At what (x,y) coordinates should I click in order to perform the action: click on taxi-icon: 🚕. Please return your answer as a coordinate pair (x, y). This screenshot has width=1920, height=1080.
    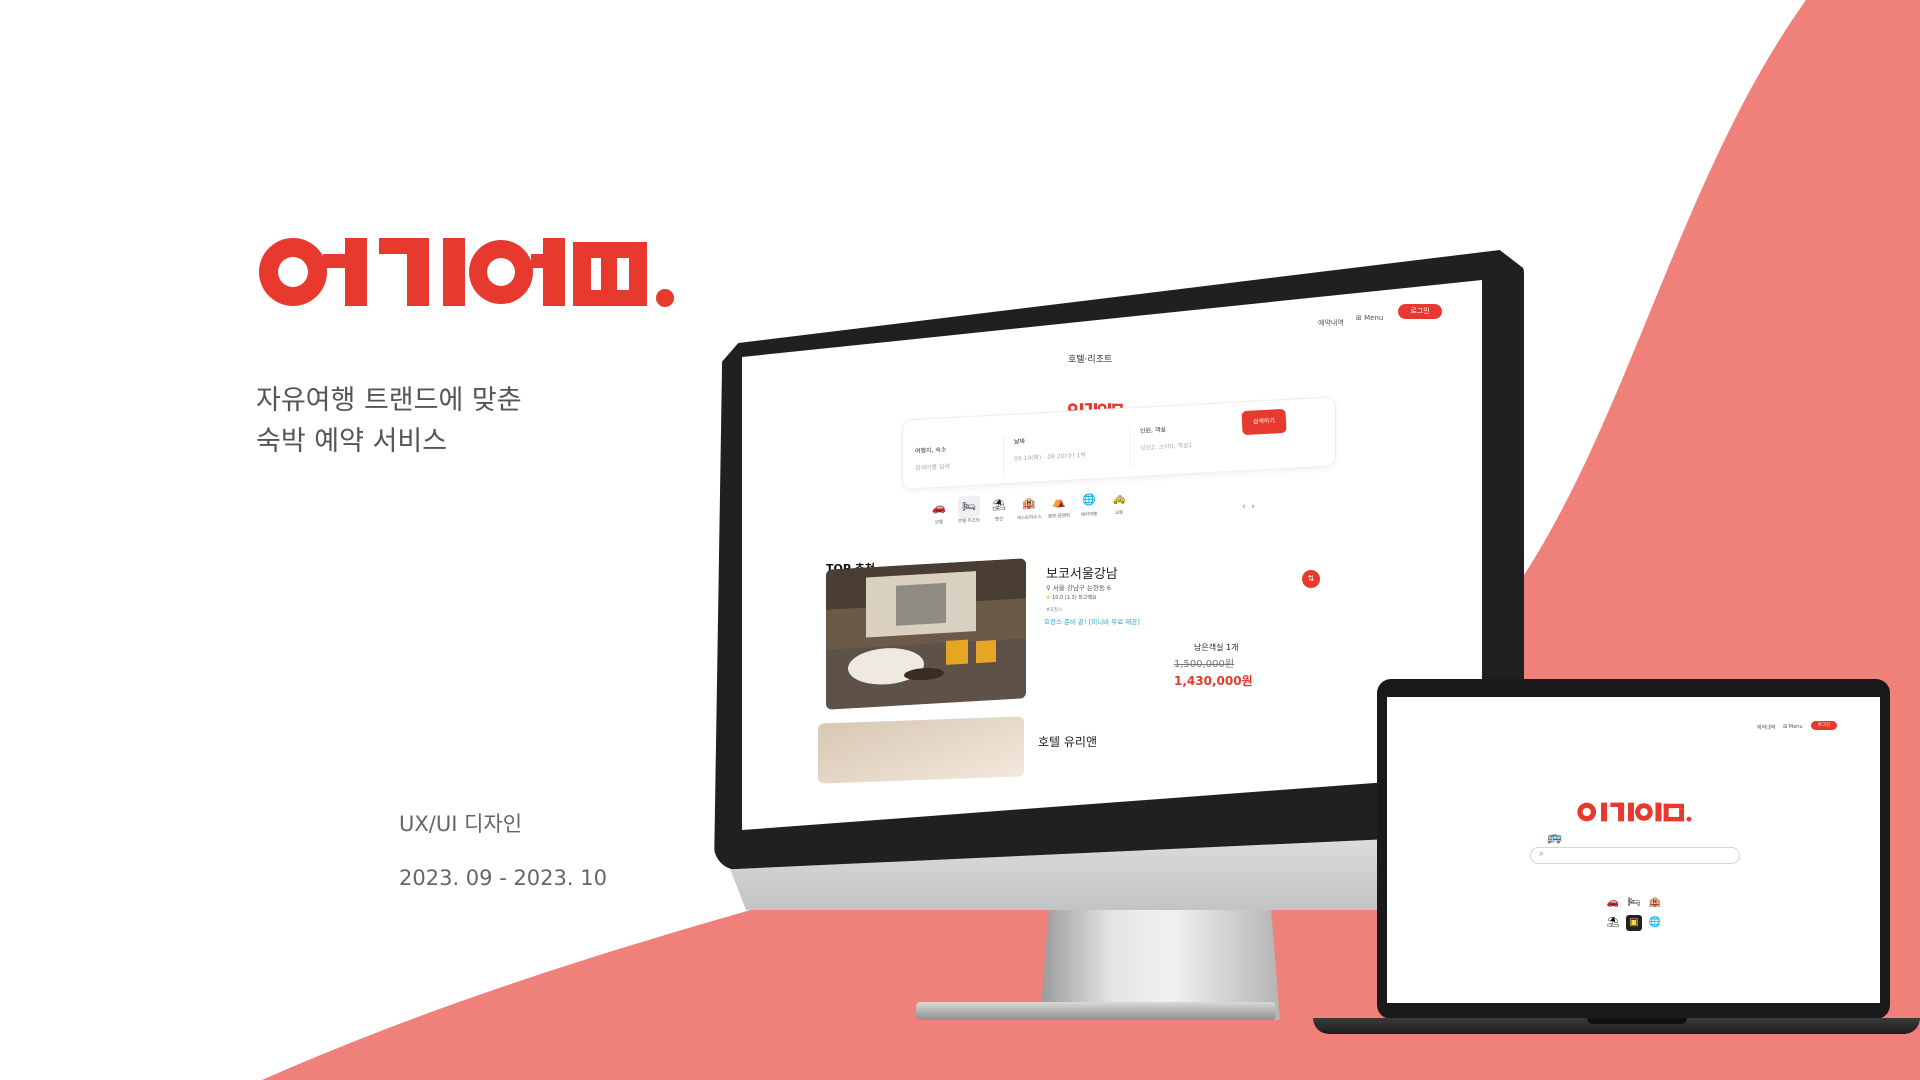
    Looking at the image, I should click on (1119, 498).